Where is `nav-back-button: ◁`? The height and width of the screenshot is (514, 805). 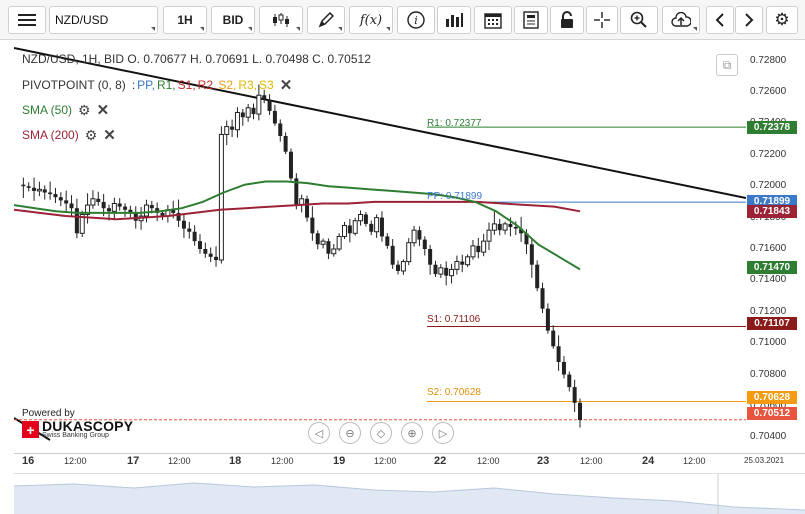 nav-back-button: ◁ is located at coordinates (319, 433).